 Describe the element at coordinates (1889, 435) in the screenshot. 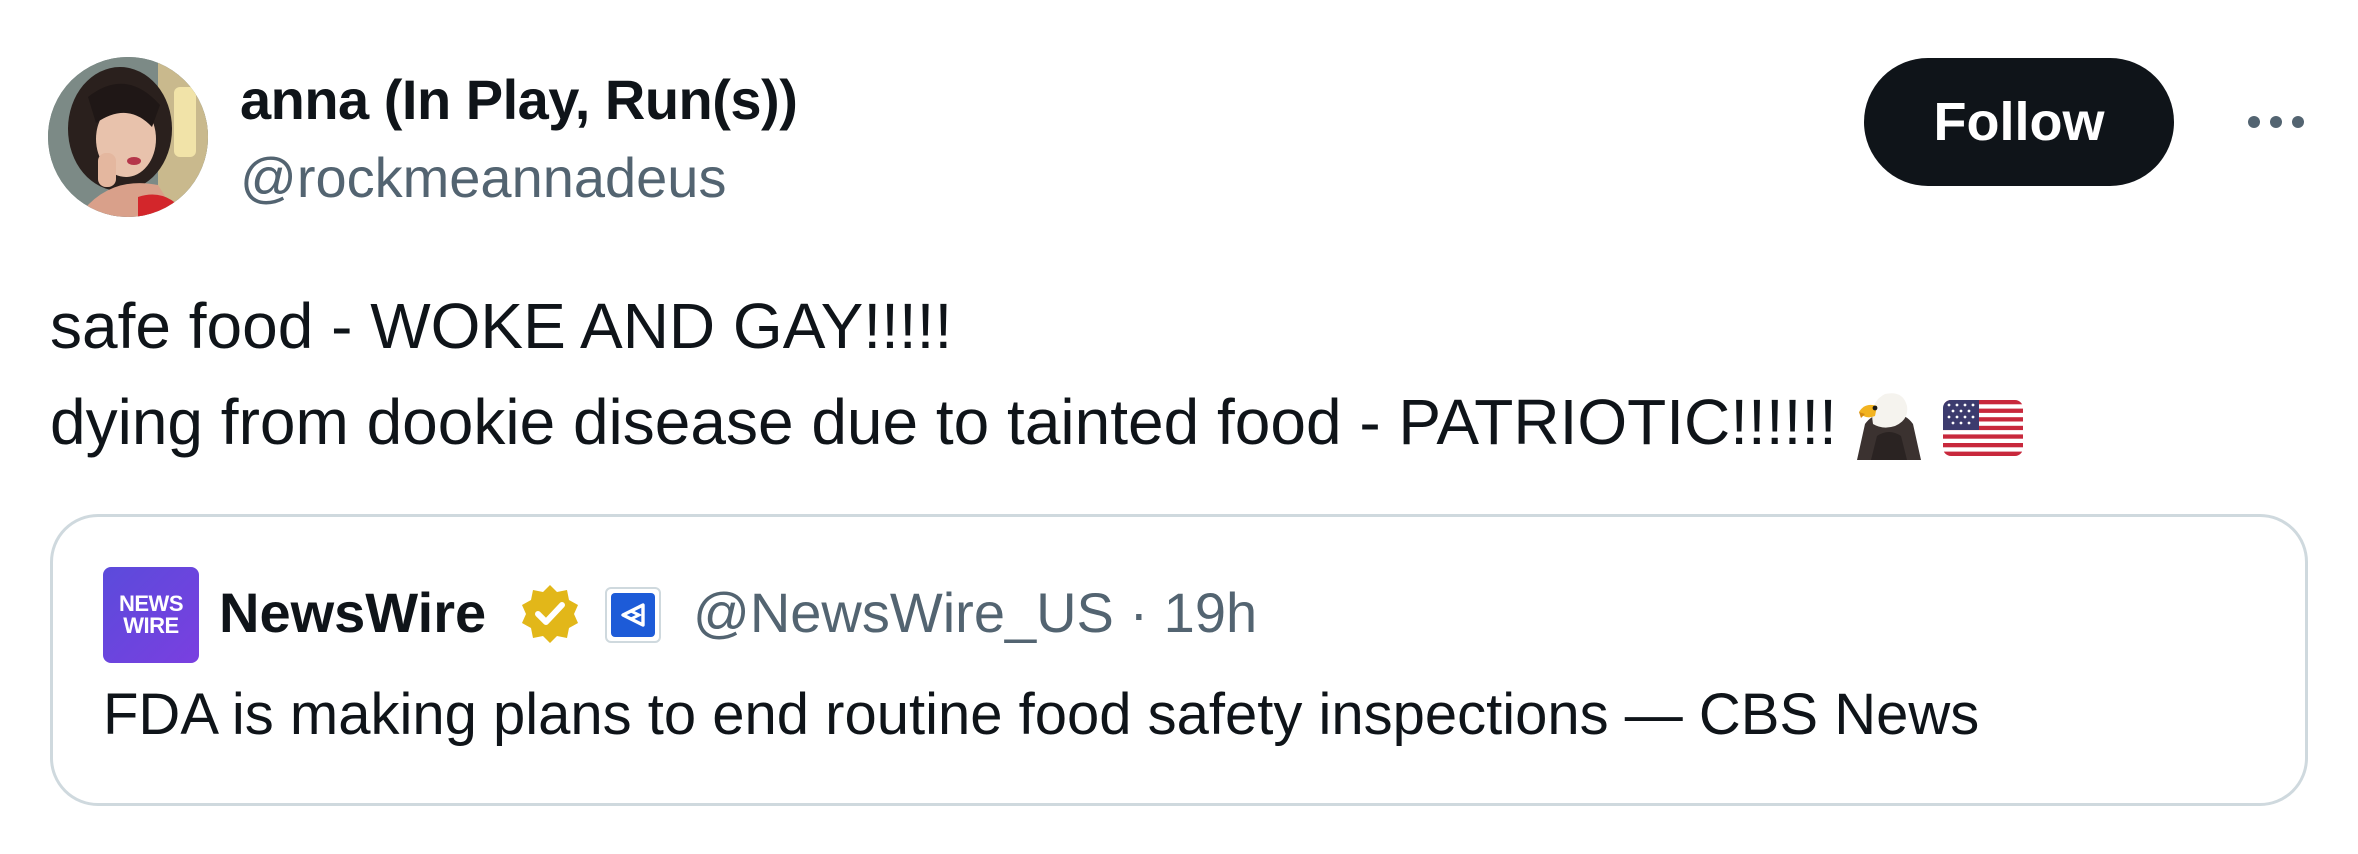

I see `eagle-emoji` at that location.